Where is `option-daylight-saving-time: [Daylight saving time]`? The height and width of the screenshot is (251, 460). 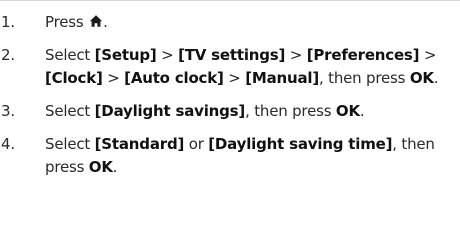
option-daylight-saving-time: [Daylight saving time] is located at coordinates (300, 144).